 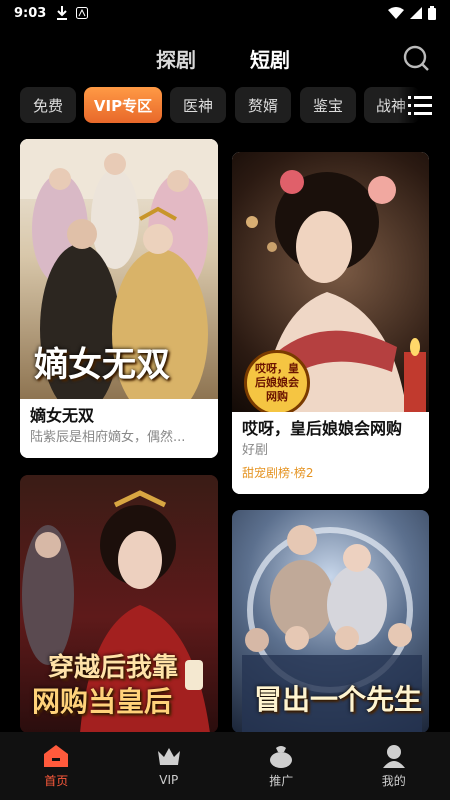 I want to click on nav-promotion: 推广, so click(x=281, y=766).